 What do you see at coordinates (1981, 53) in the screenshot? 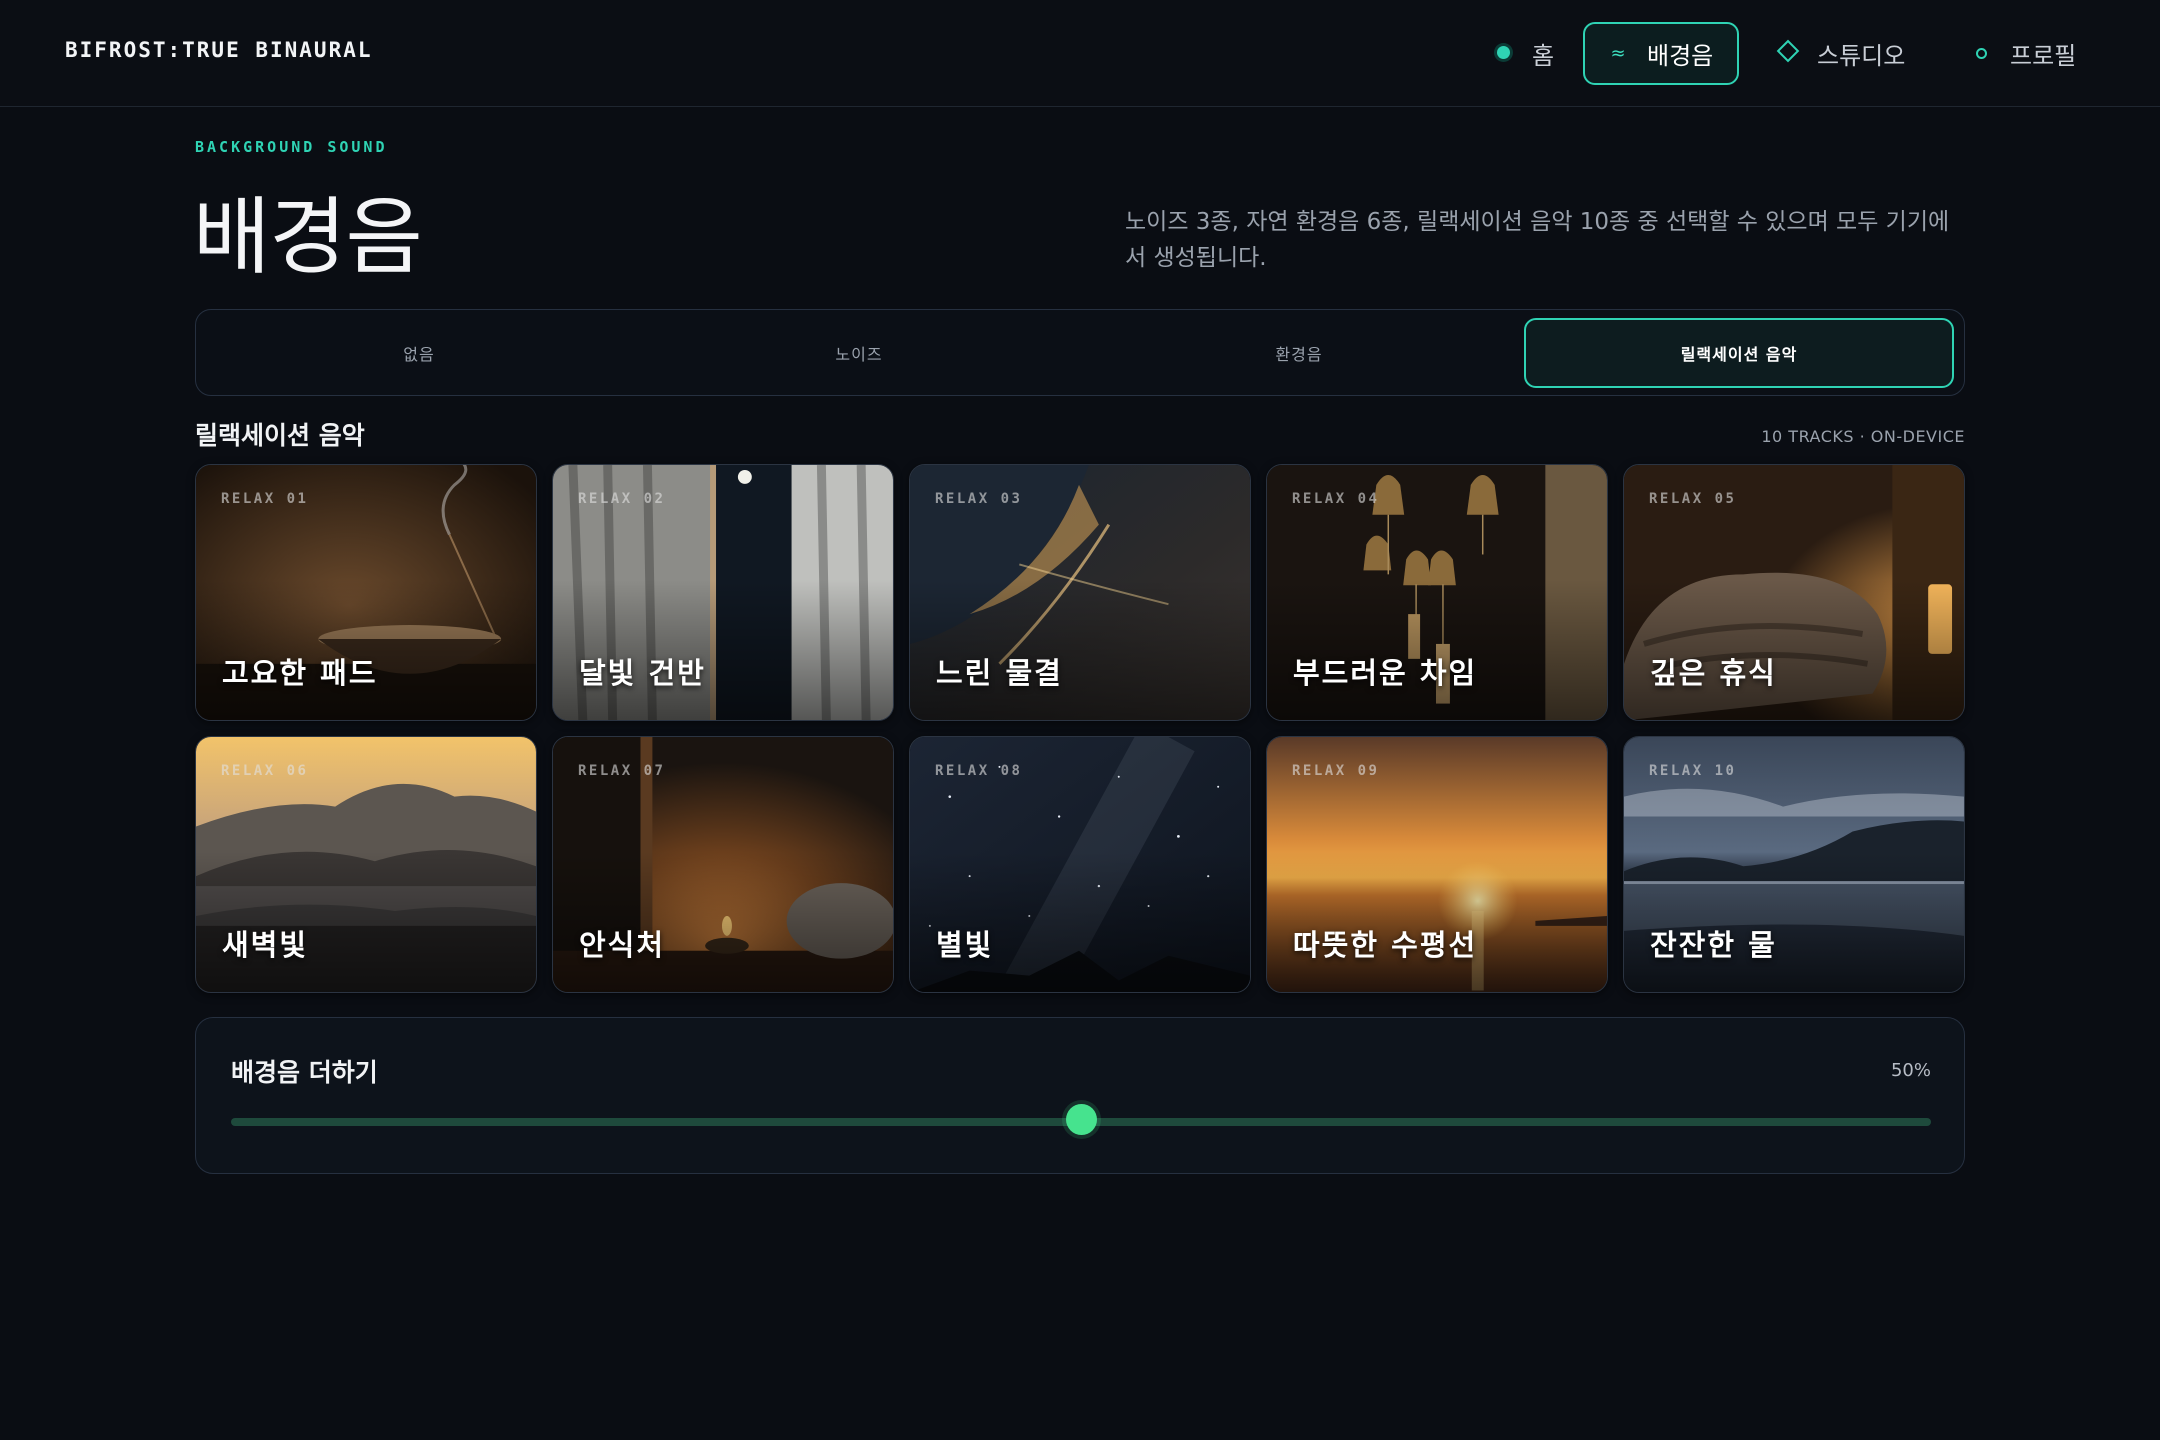
I see `ring-icon` at bounding box center [1981, 53].